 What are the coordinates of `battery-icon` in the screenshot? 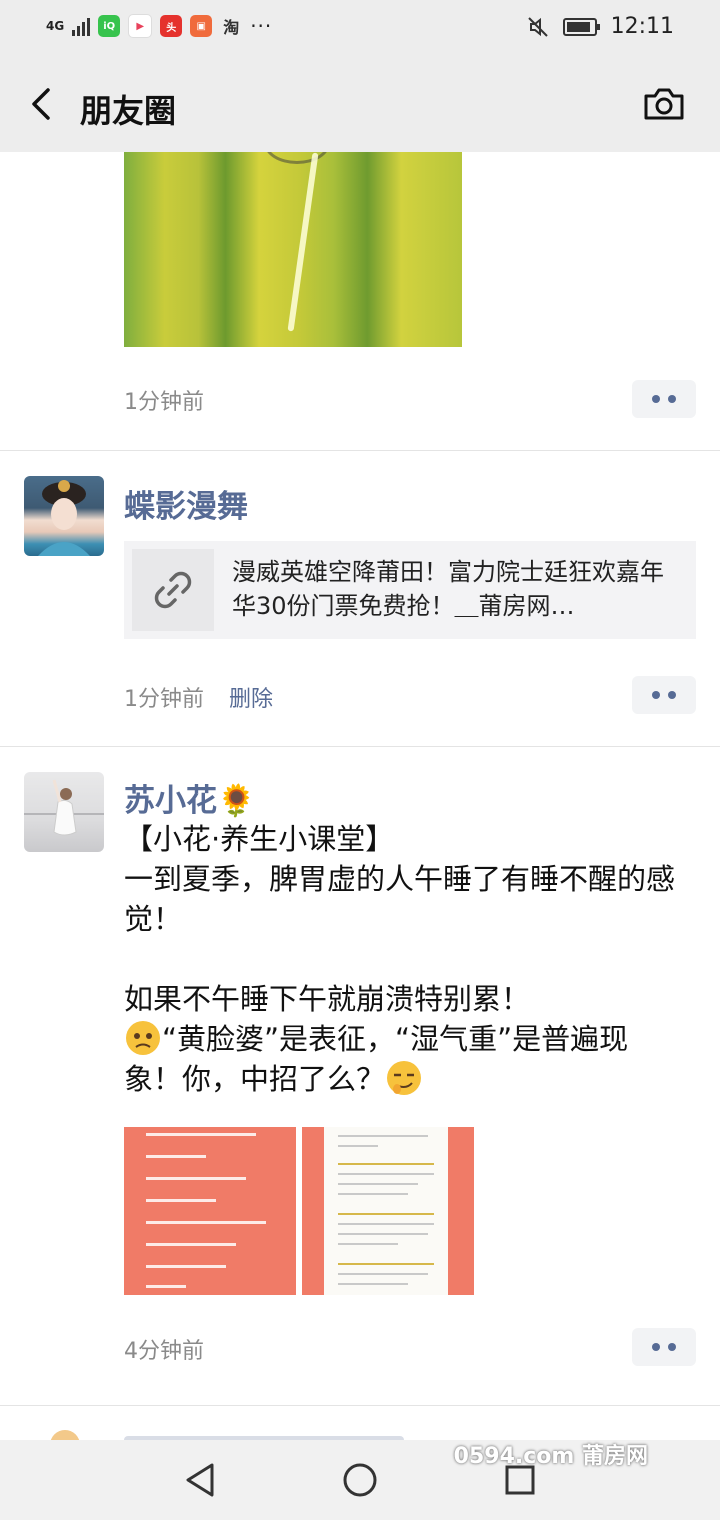 It's located at (581, 26).